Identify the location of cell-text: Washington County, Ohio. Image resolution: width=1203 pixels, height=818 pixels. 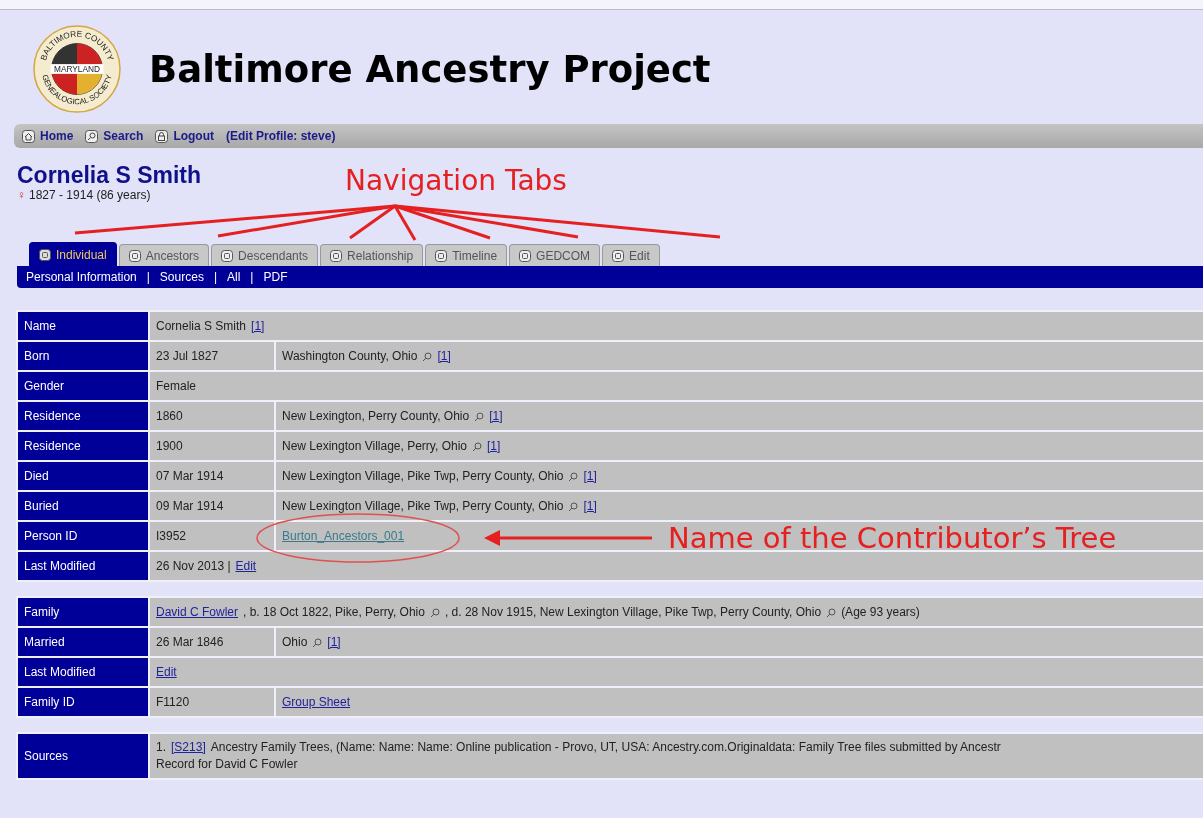
(350, 356).